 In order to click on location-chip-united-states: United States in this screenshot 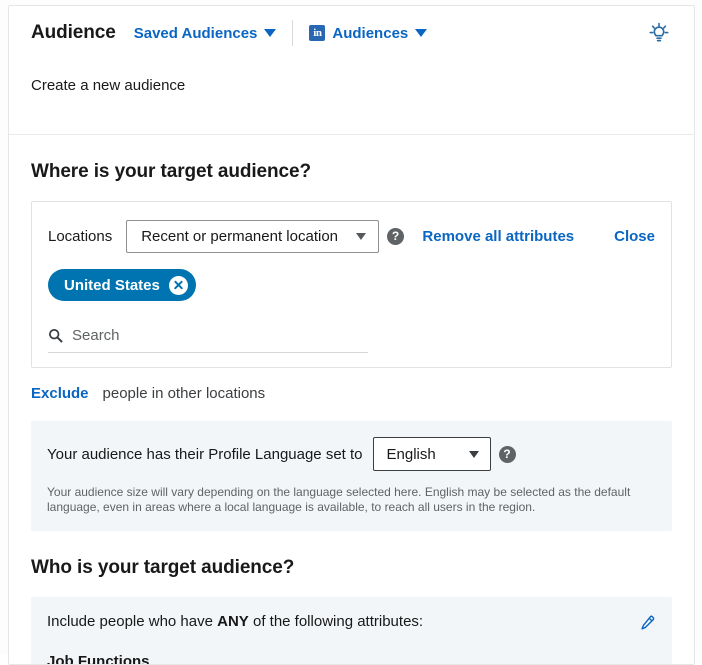, I will do `click(122, 285)`.